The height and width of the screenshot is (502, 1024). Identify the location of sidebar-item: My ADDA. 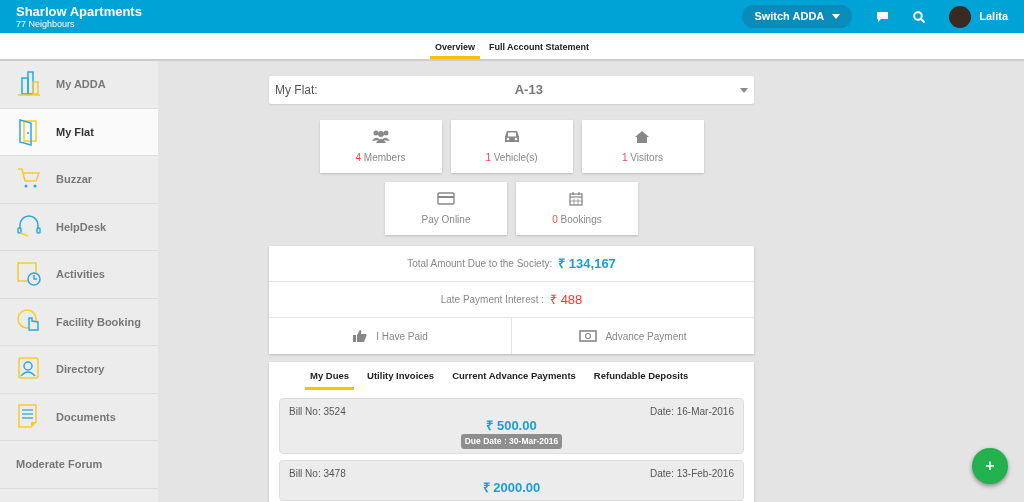
(79, 85).